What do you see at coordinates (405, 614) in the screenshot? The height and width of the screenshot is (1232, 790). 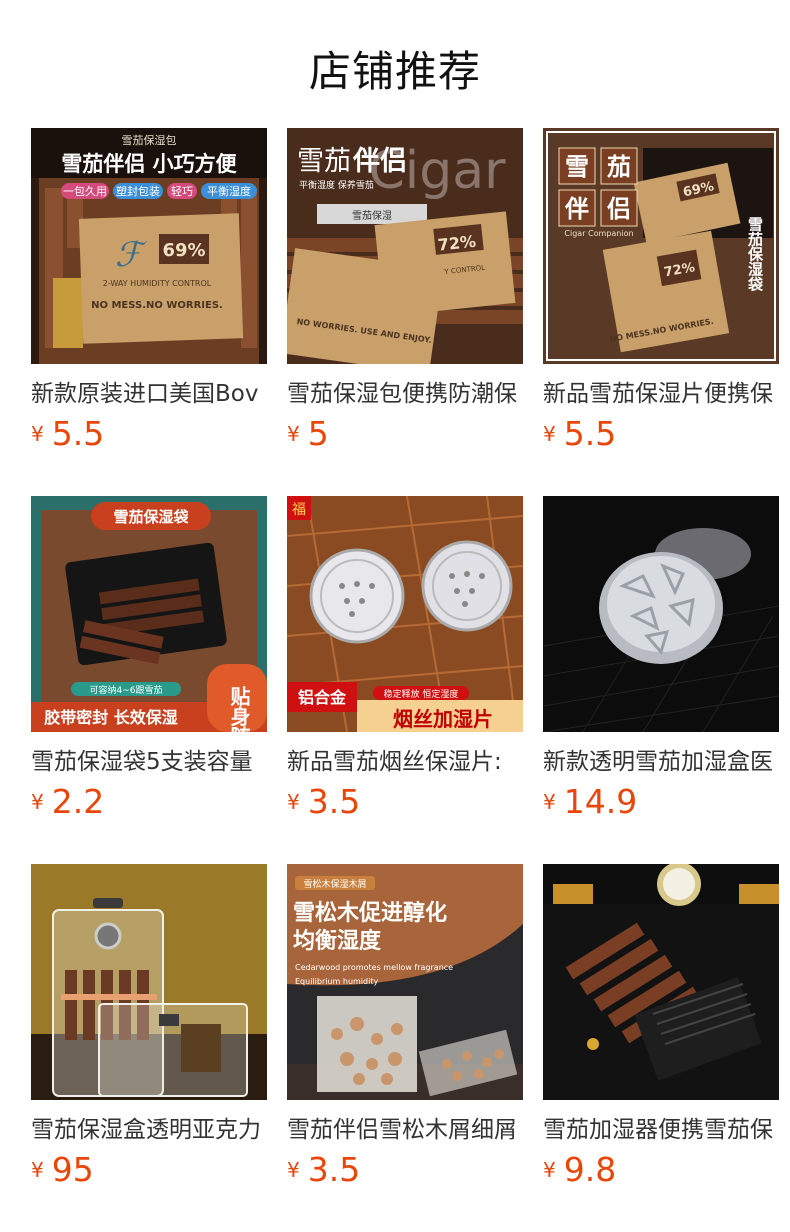 I see `product-image: 福 铝合金 稳定释放 恒定湿度 烟丝加湿片` at bounding box center [405, 614].